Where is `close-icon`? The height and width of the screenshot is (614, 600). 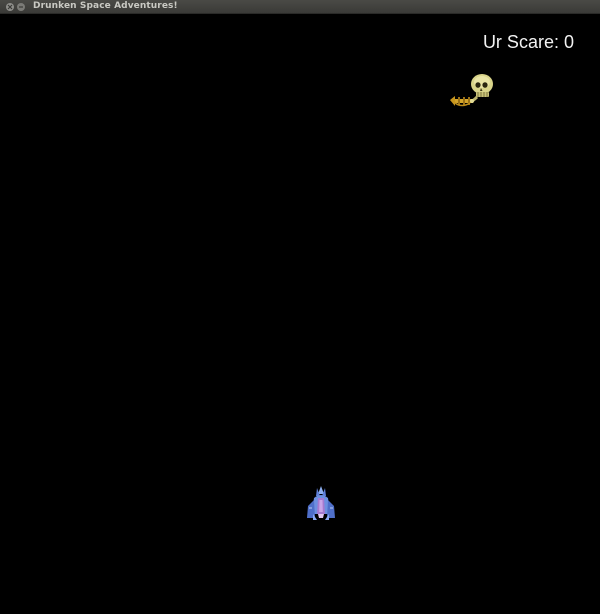
close-icon is located at coordinates (10, 6).